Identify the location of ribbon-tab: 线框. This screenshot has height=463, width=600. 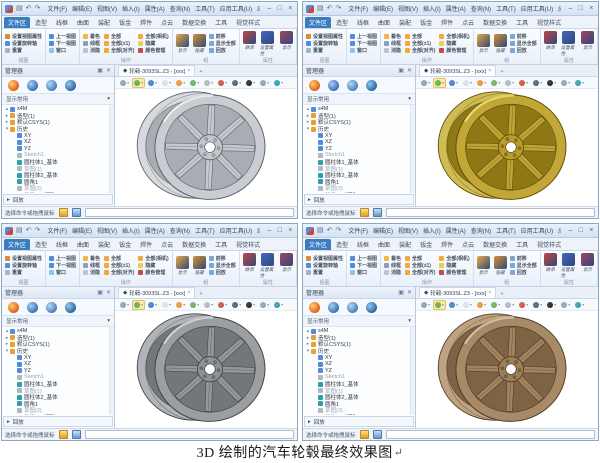
(363, 22).